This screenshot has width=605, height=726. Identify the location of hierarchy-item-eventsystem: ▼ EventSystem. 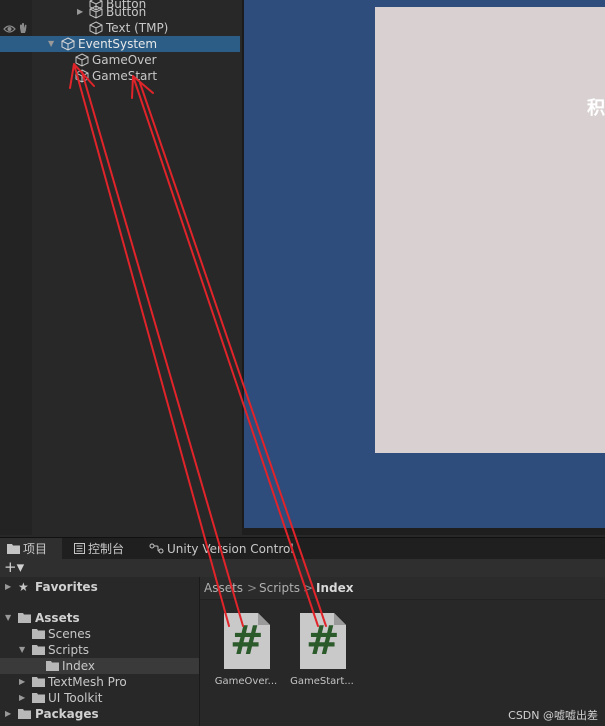
(120, 44).